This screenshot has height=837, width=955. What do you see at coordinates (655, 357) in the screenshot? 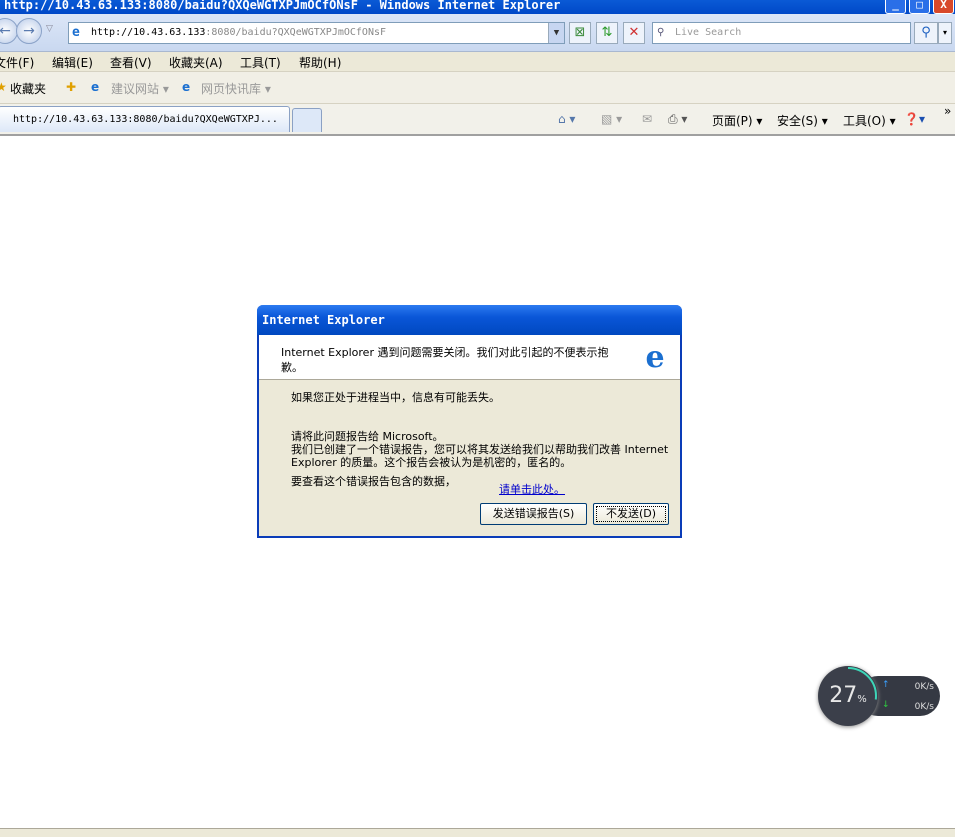
I see `ie-logo-icon: e` at bounding box center [655, 357].